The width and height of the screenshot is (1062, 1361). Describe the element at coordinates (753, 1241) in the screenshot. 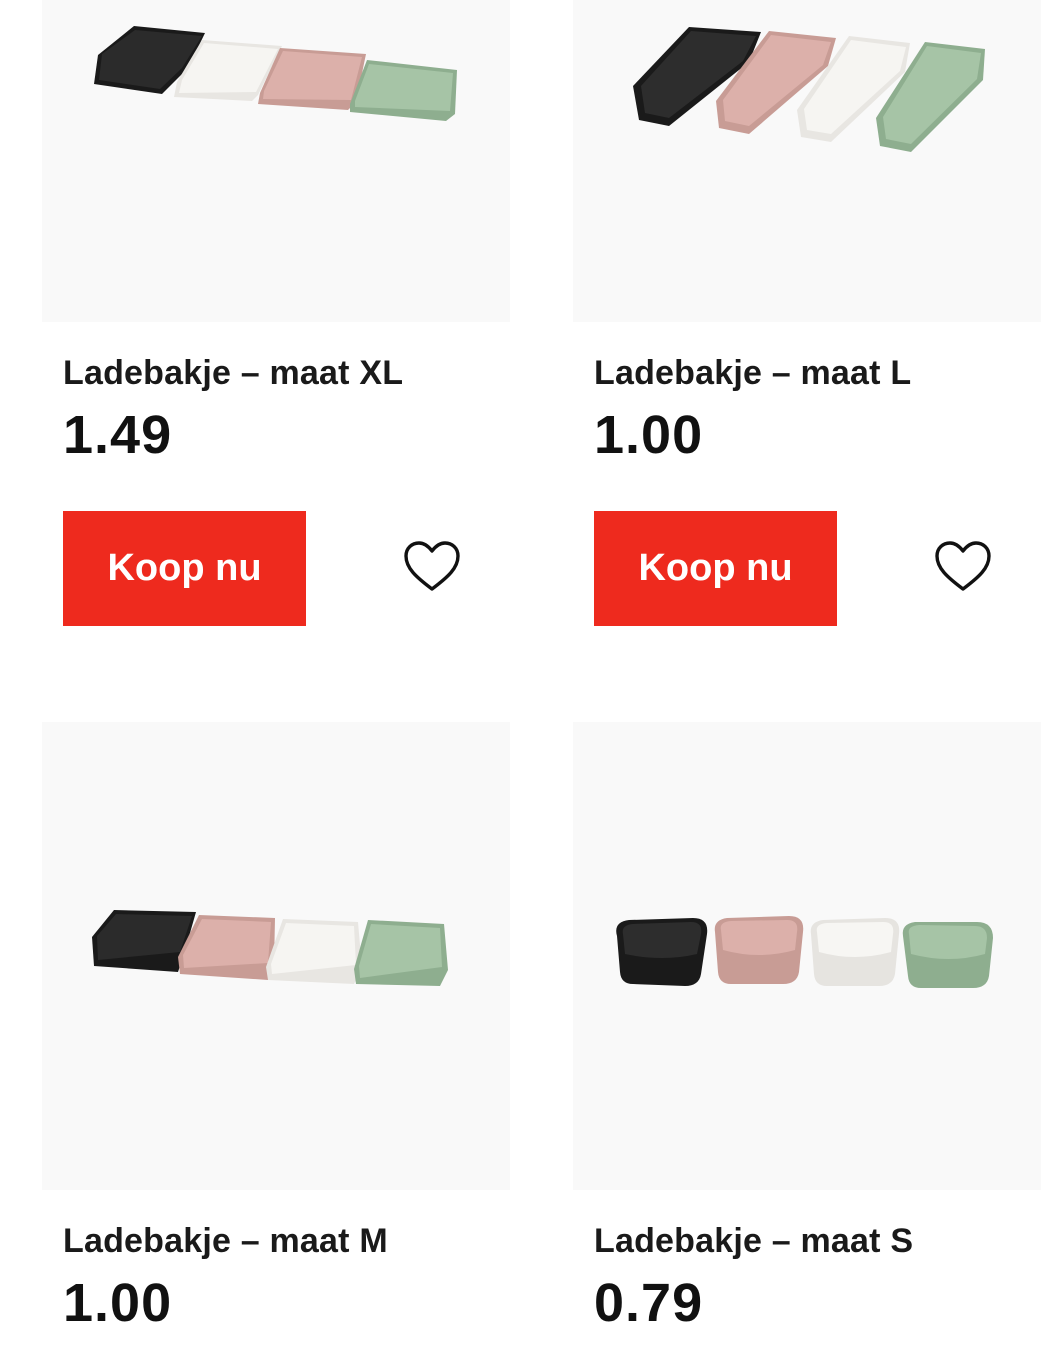

I see `product-title: Ladebakje – maat S` at that location.